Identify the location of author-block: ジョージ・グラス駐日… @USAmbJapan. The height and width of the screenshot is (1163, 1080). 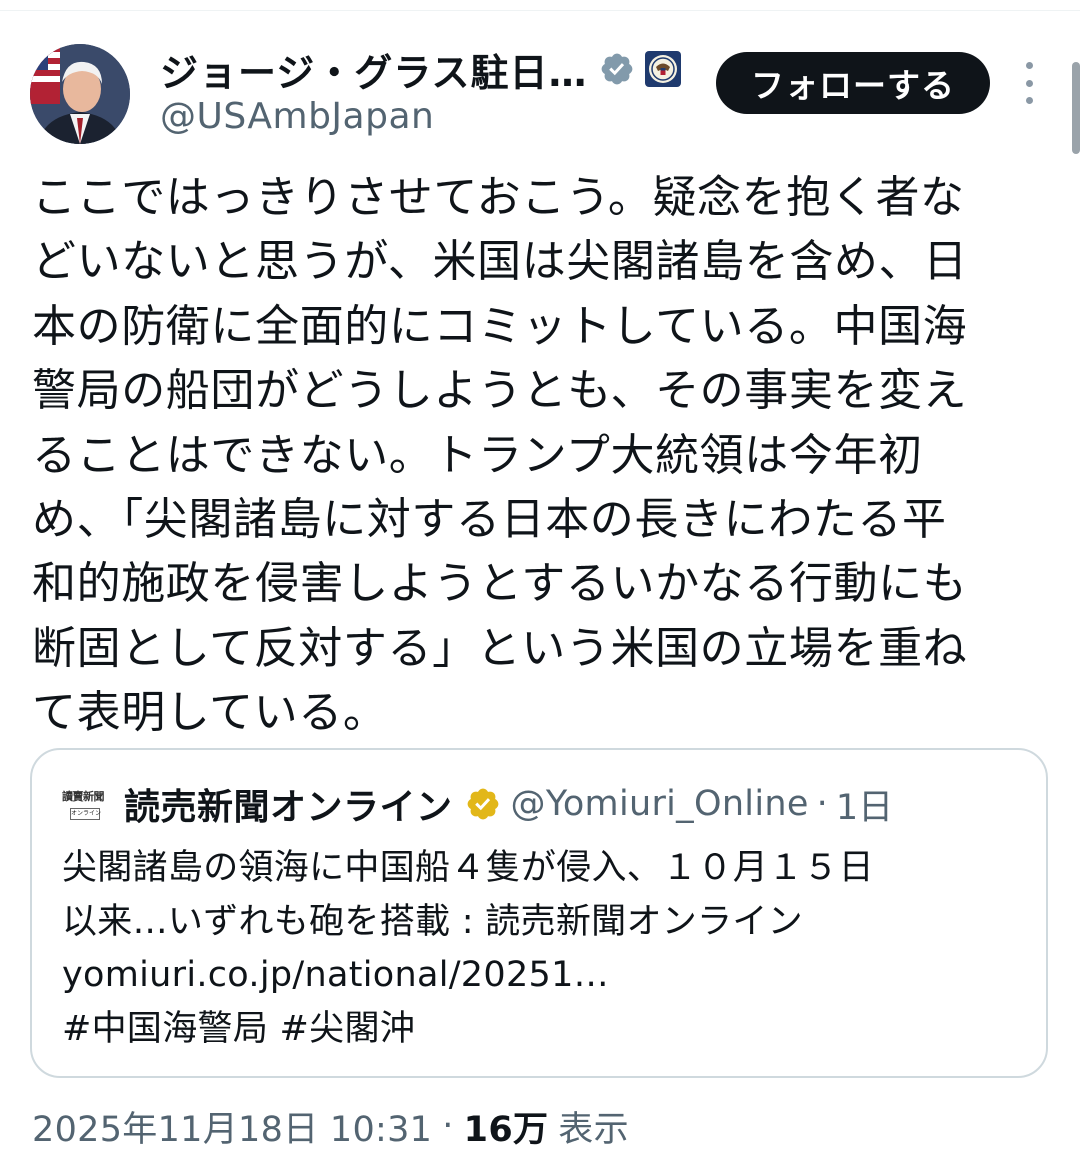
(430, 89).